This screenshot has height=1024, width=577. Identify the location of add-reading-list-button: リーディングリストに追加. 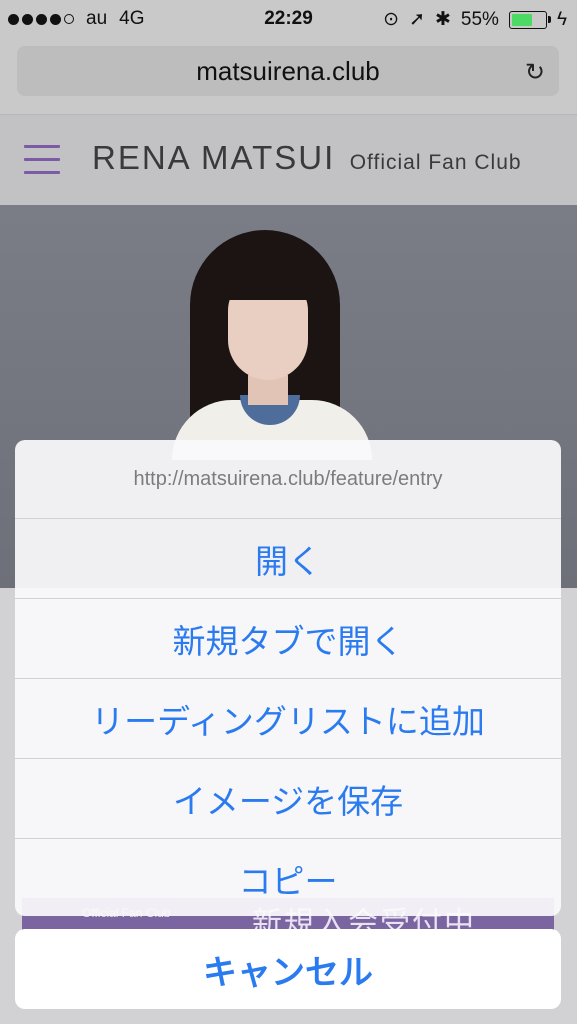
(288, 719).